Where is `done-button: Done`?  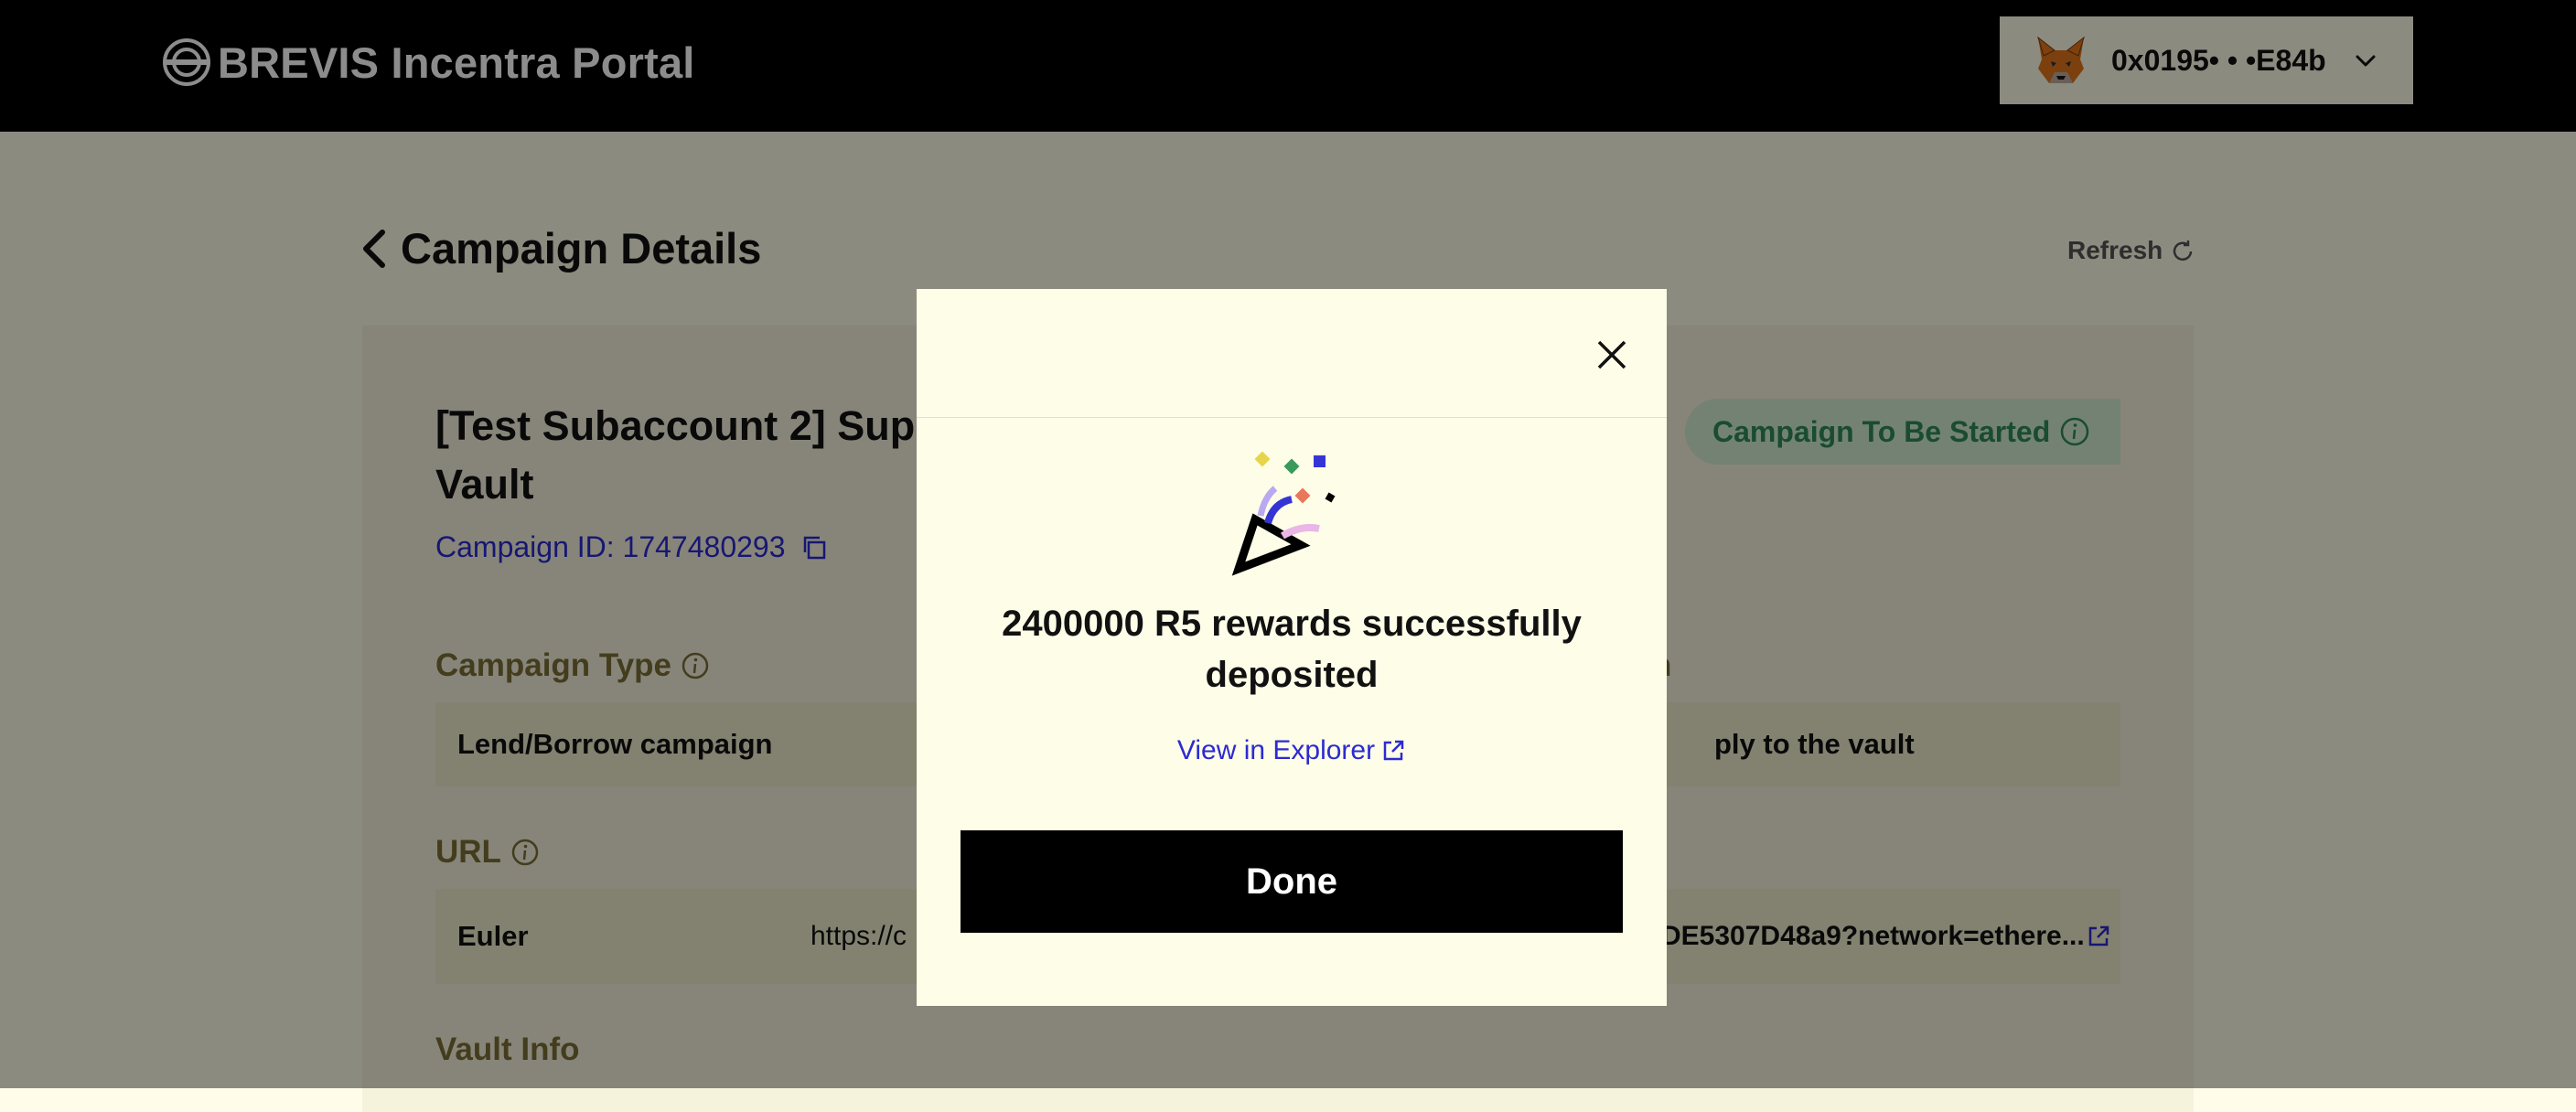 done-button: Done is located at coordinates (1292, 882).